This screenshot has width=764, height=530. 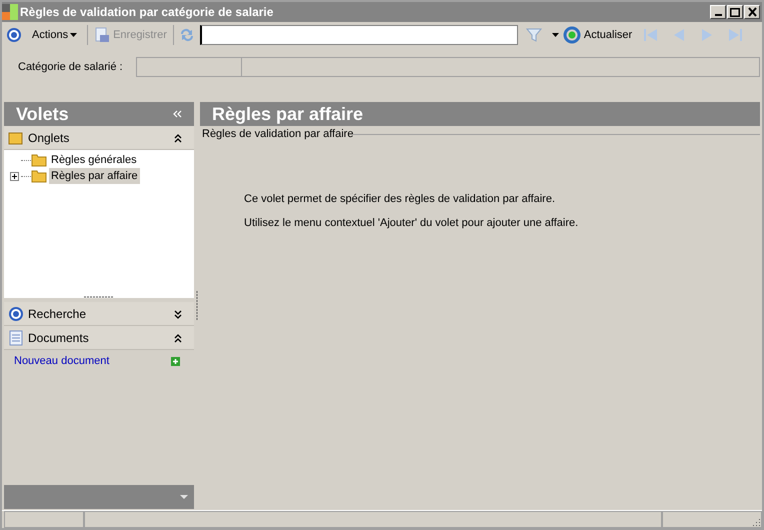 I want to click on refresh-button: Actualiser, so click(x=597, y=35).